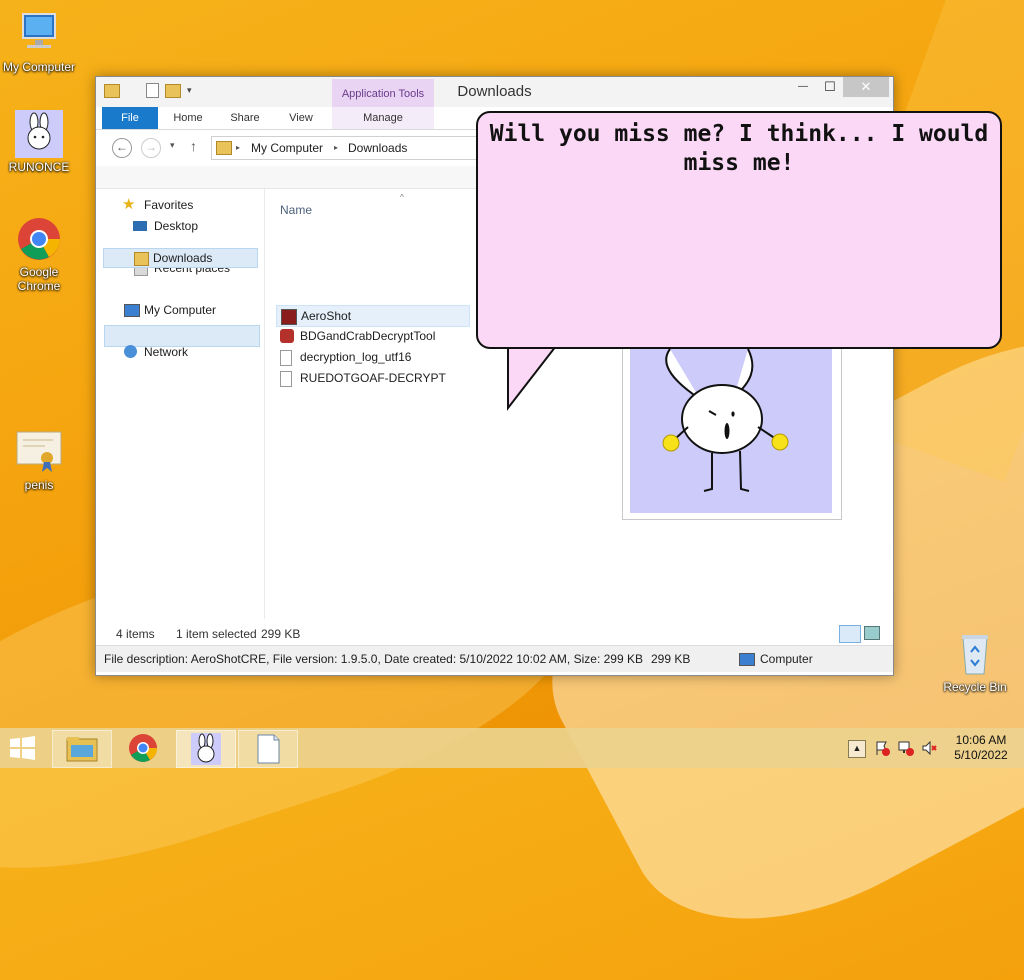 The height and width of the screenshot is (980, 1024). What do you see at coordinates (906, 748) in the screenshot?
I see `network-status-icon` at bounding box center [906, 748].